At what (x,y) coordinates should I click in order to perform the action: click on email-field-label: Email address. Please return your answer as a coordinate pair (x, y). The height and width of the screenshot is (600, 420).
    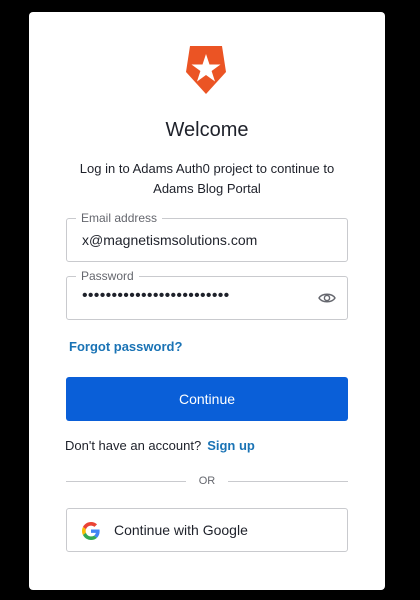
    Looking at the image, I should click on (119, 218).